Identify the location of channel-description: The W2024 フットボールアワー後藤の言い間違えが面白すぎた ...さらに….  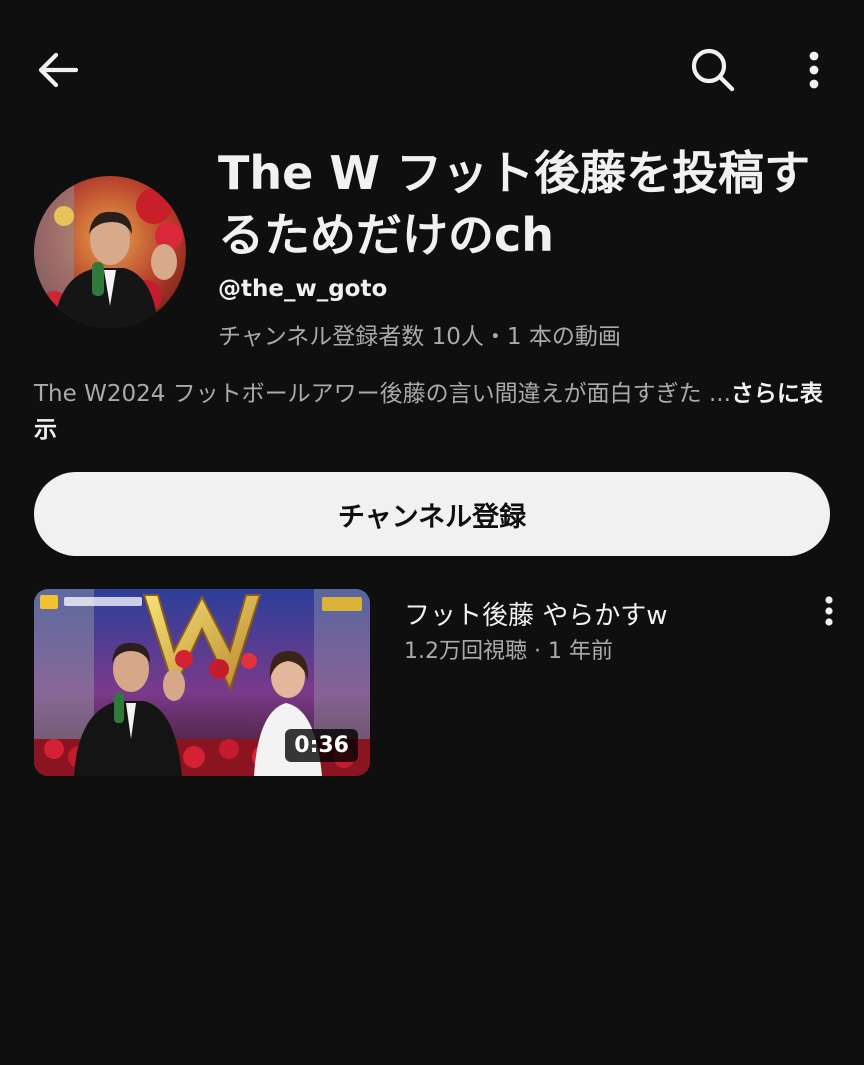
(429, 412).